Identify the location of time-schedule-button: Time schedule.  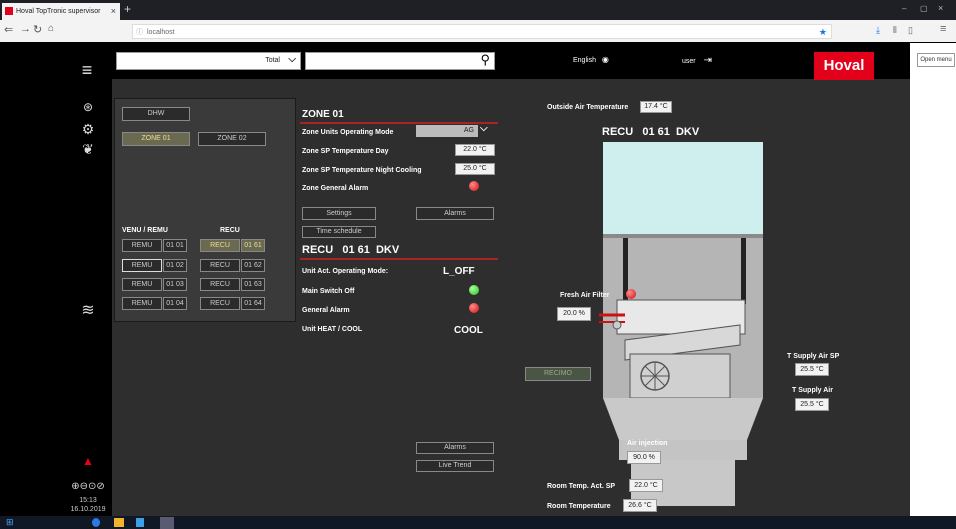
(339, 232).